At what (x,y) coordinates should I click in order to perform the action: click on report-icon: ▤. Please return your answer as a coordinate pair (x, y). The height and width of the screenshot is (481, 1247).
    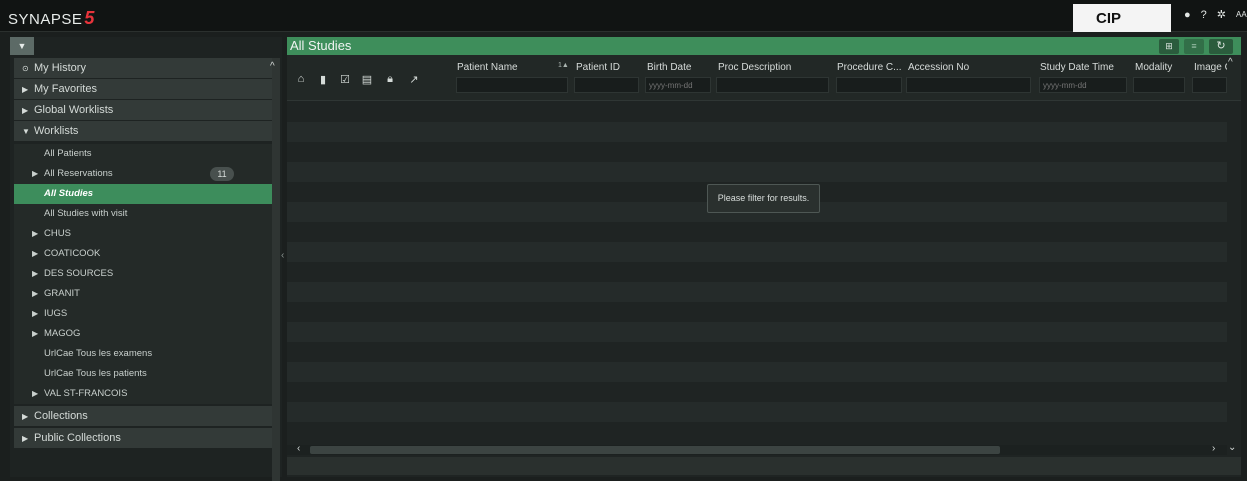
    Looking at the image, I should click on (367, 79).